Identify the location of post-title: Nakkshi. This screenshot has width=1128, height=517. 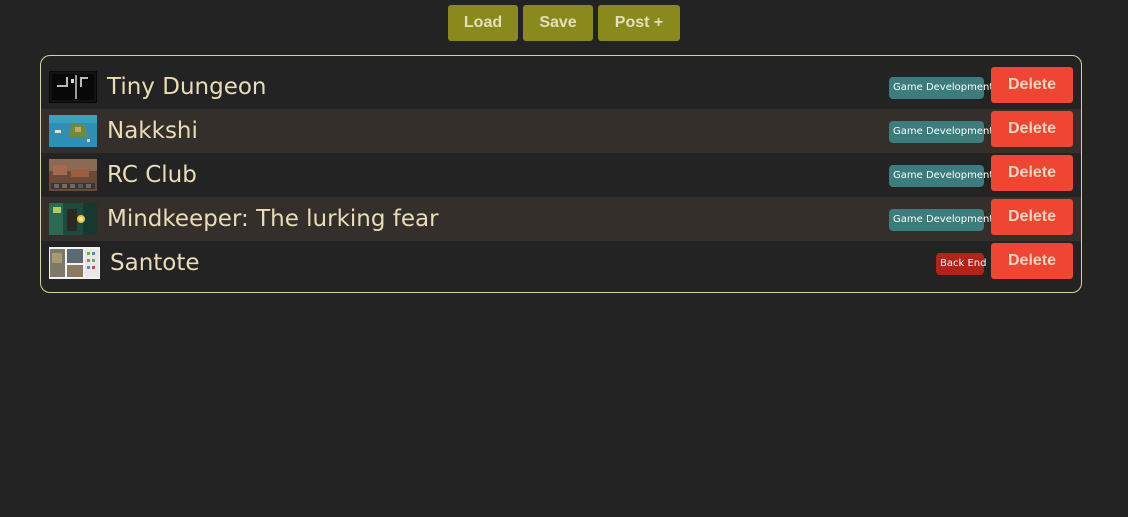
(152, 131).